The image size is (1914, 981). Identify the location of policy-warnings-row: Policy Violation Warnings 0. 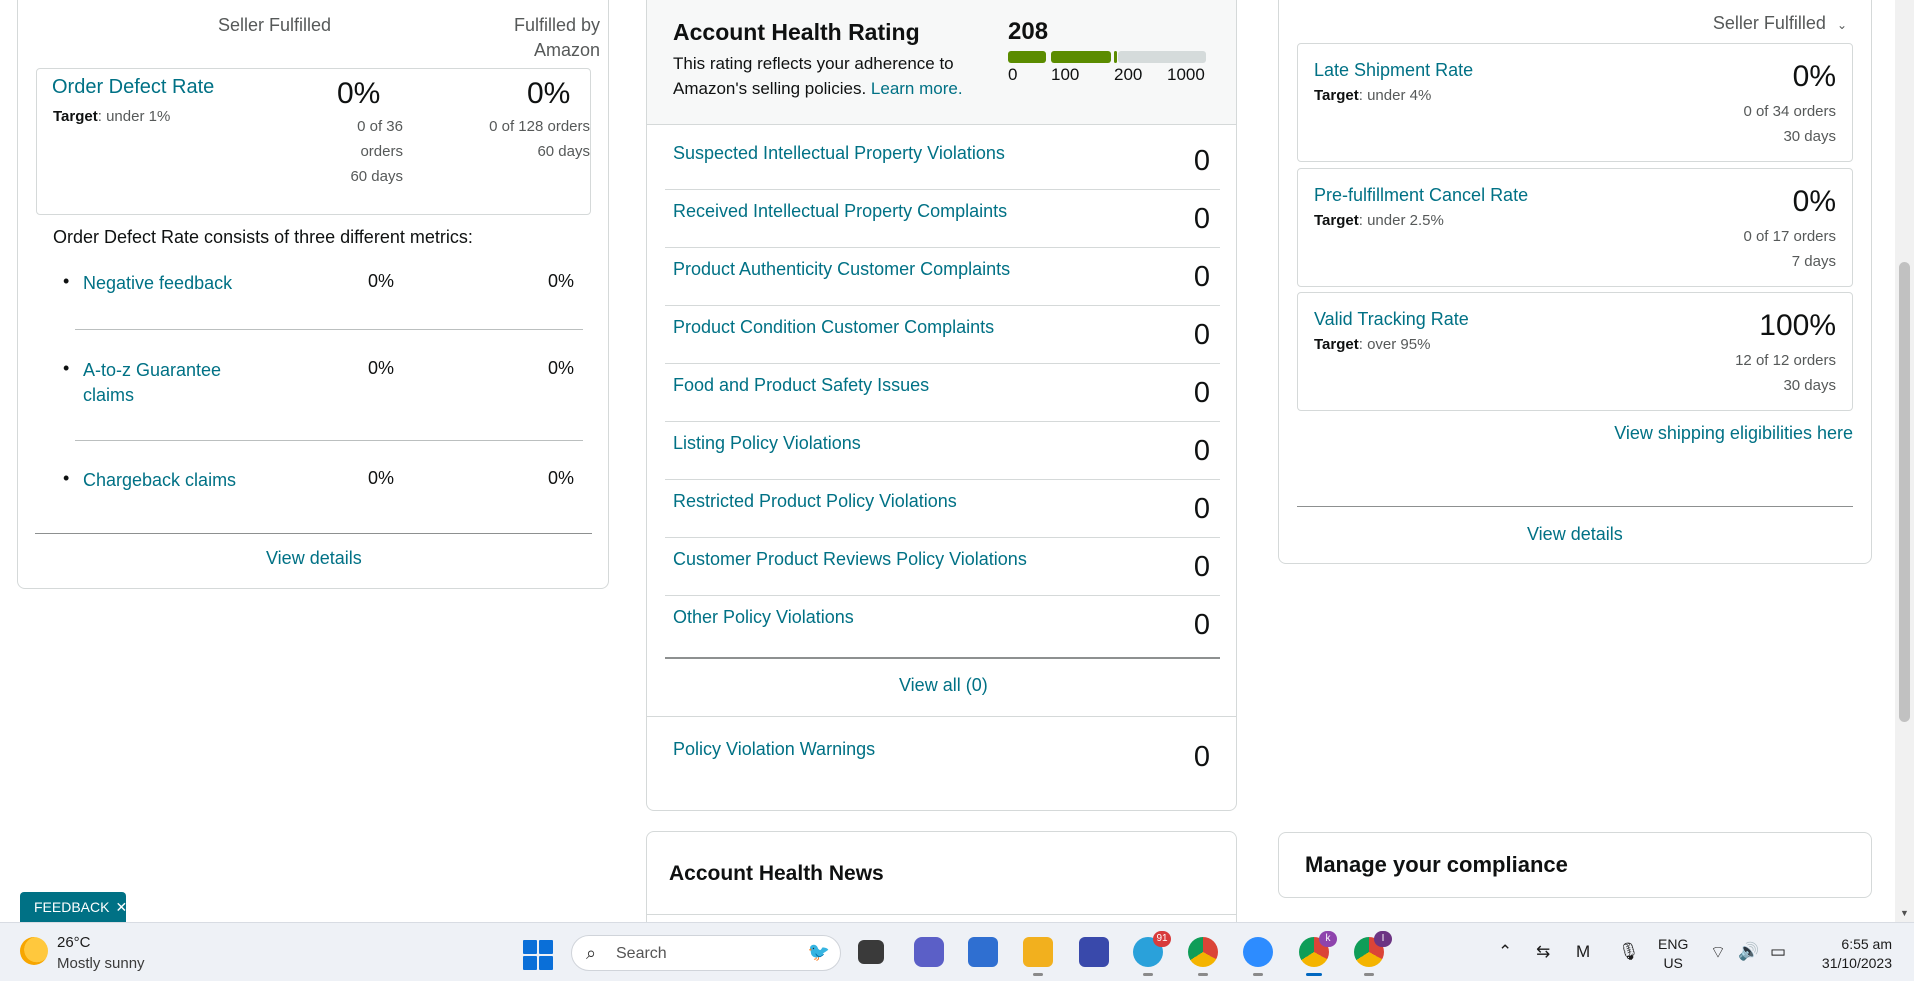
(942, 757).